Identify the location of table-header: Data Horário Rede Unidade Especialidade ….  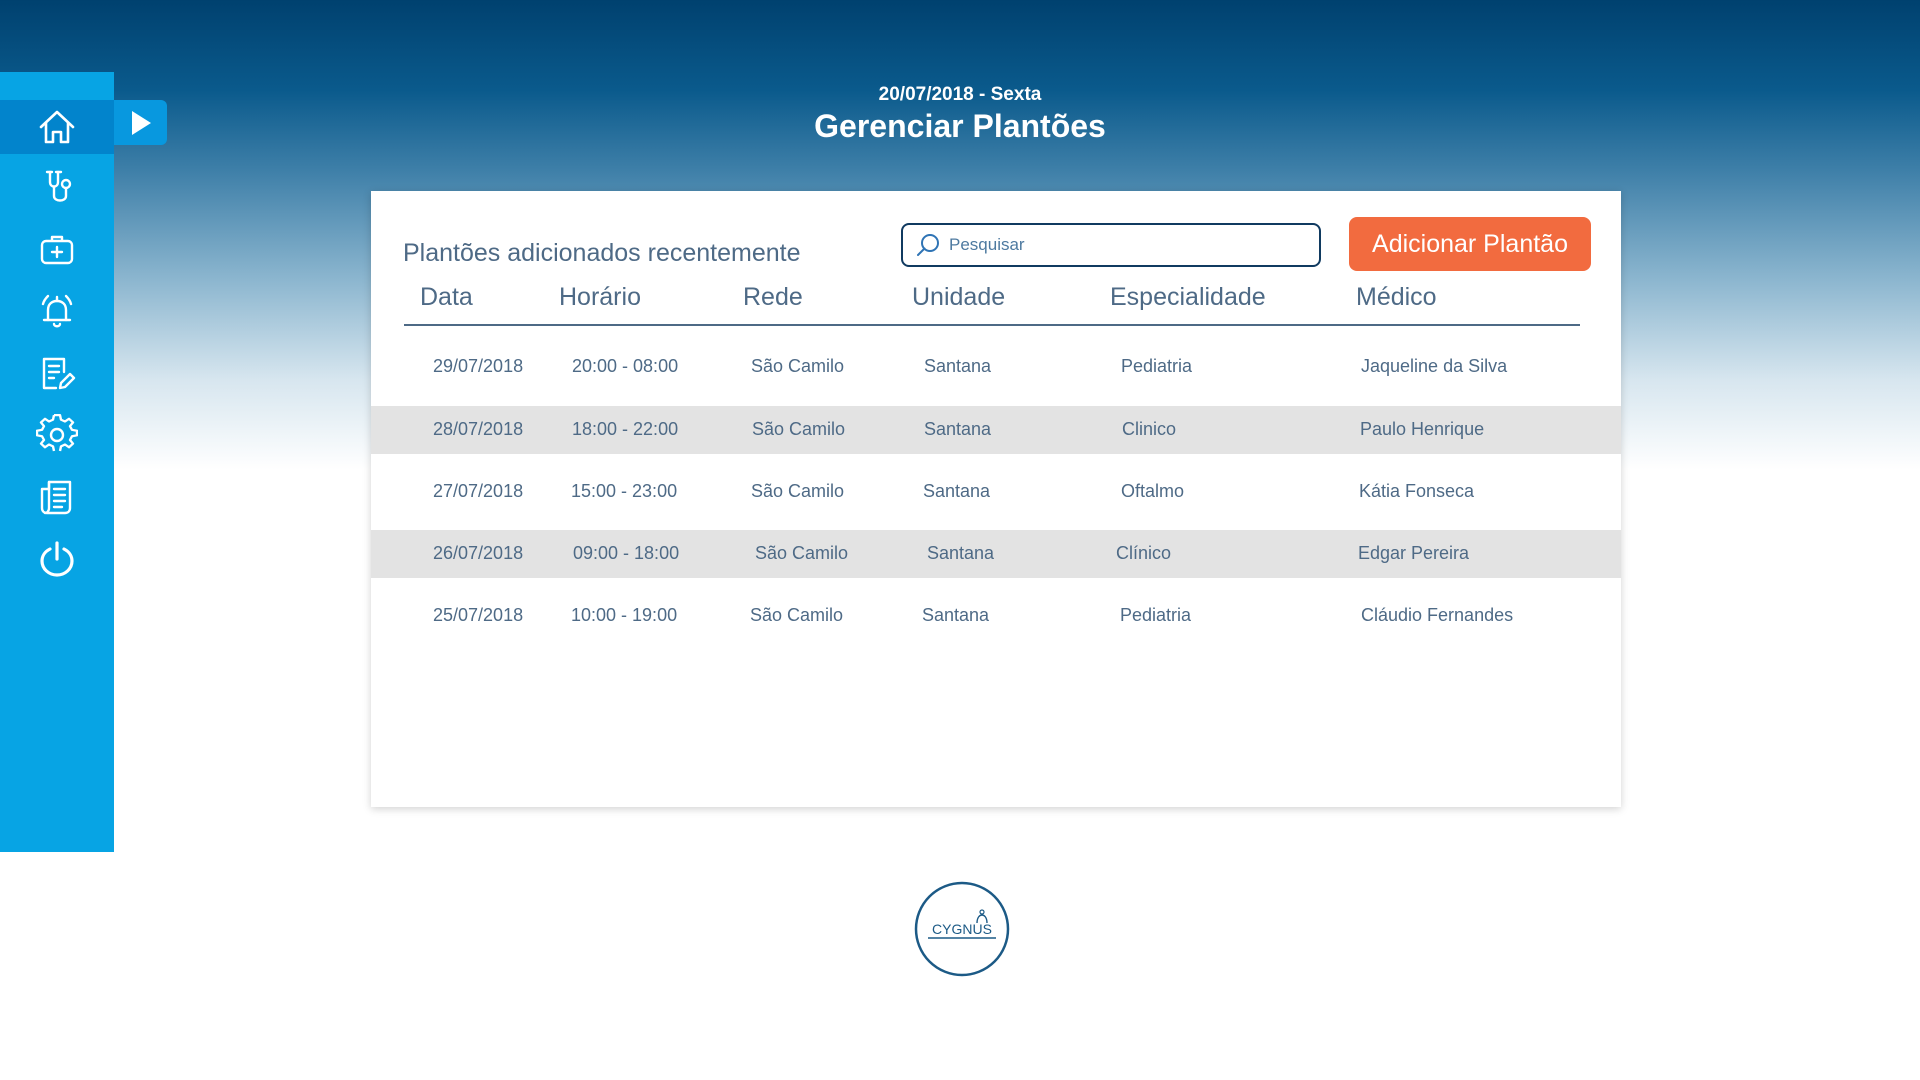
(992, 299).